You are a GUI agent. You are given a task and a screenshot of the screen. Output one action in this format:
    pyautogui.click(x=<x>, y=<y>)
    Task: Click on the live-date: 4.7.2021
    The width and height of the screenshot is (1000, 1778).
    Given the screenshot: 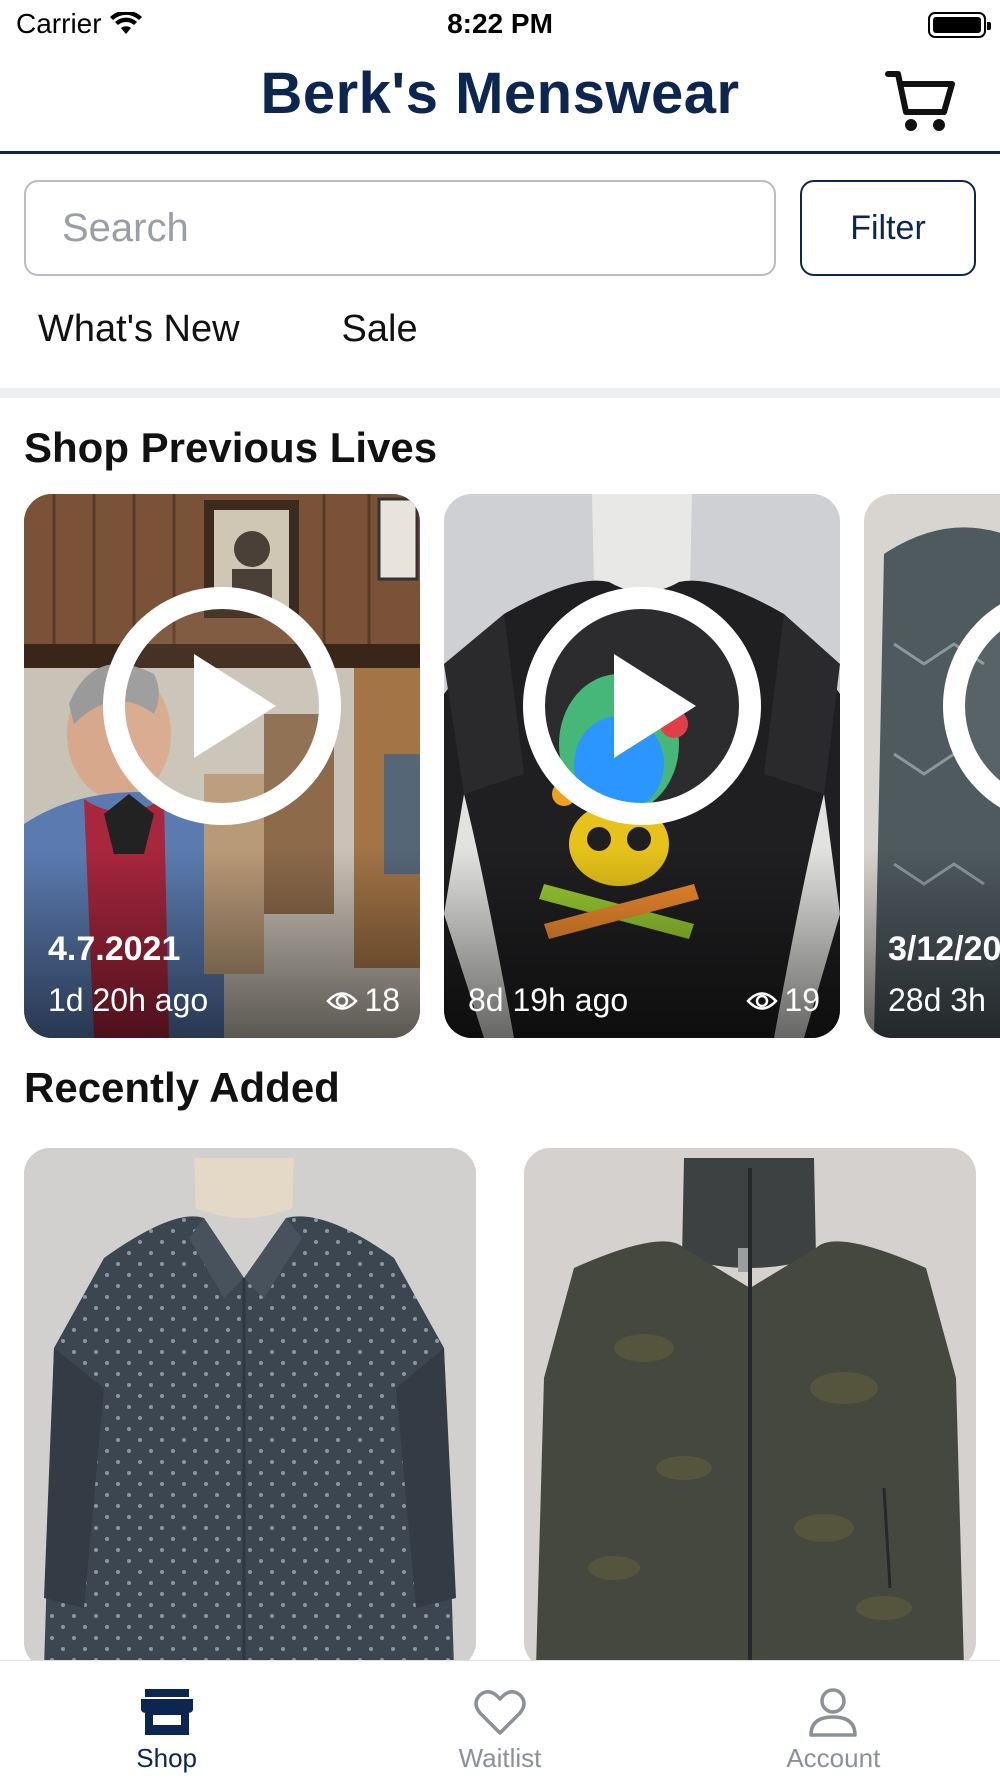 What is the action you would take?
    pyautogui.click(x=114, y=949)
    